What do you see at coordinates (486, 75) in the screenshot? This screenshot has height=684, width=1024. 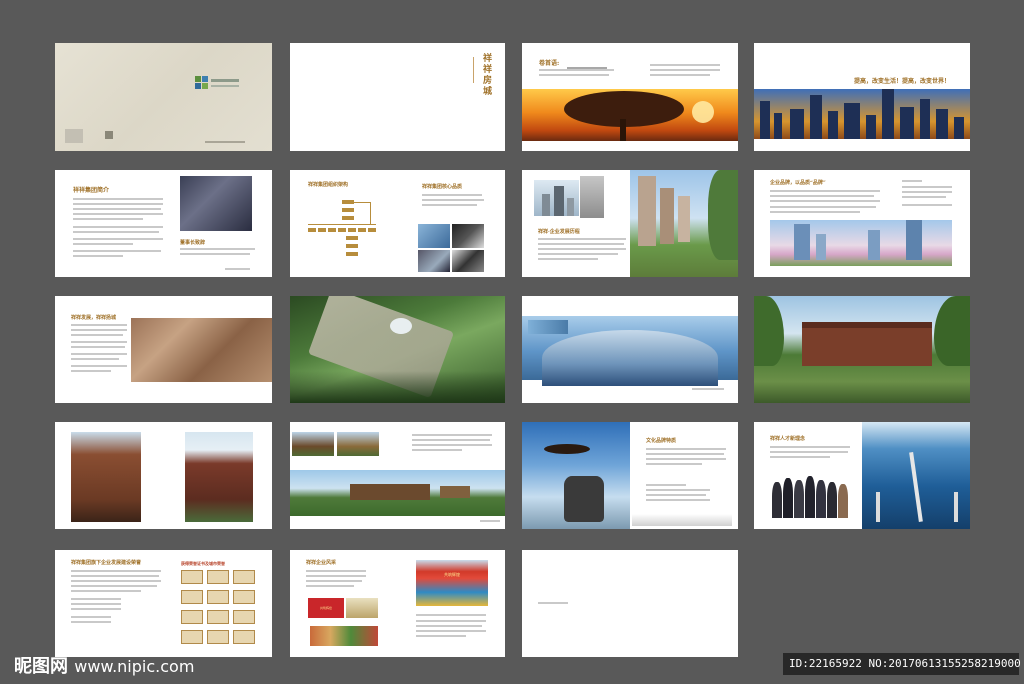 I see `vertical-title: 祥祥房城` at bounding box center [486, 75].